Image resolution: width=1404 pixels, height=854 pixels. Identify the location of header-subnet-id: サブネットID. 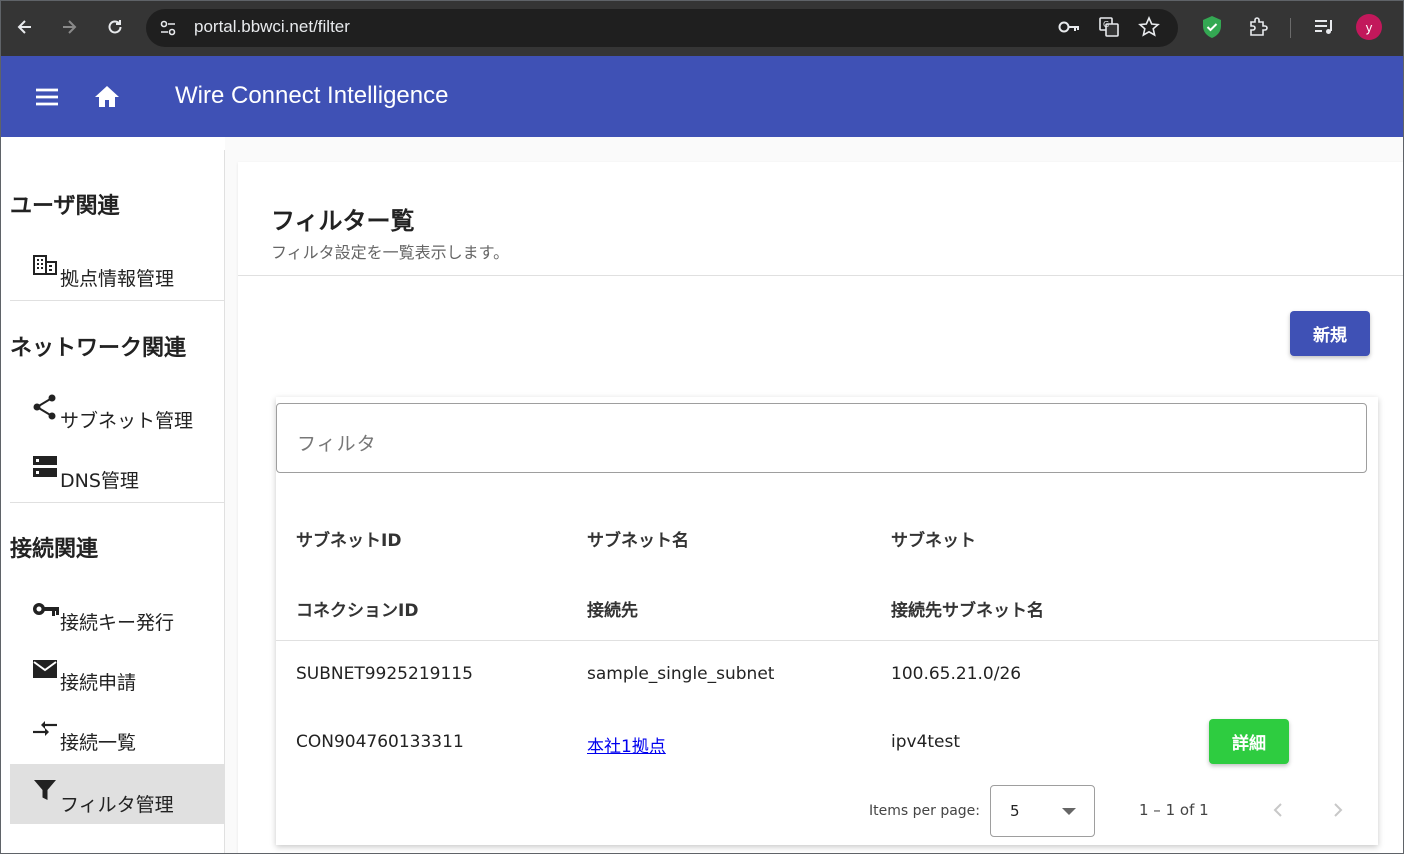
(348, 538).